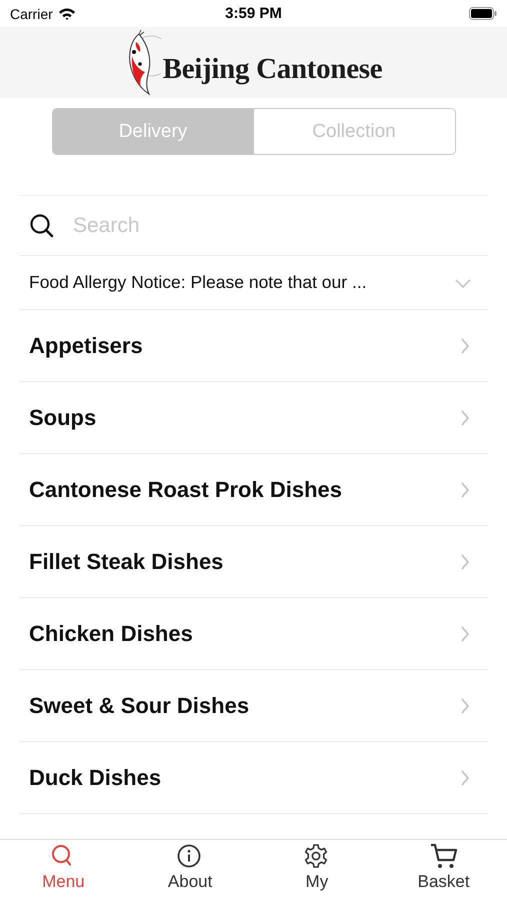 The image size is (507, 900). What do you see at coordinates (253, 562) in the screenshot?
I see `category-row: Fillet Steak Dishes` at bounding box center [253, 562].